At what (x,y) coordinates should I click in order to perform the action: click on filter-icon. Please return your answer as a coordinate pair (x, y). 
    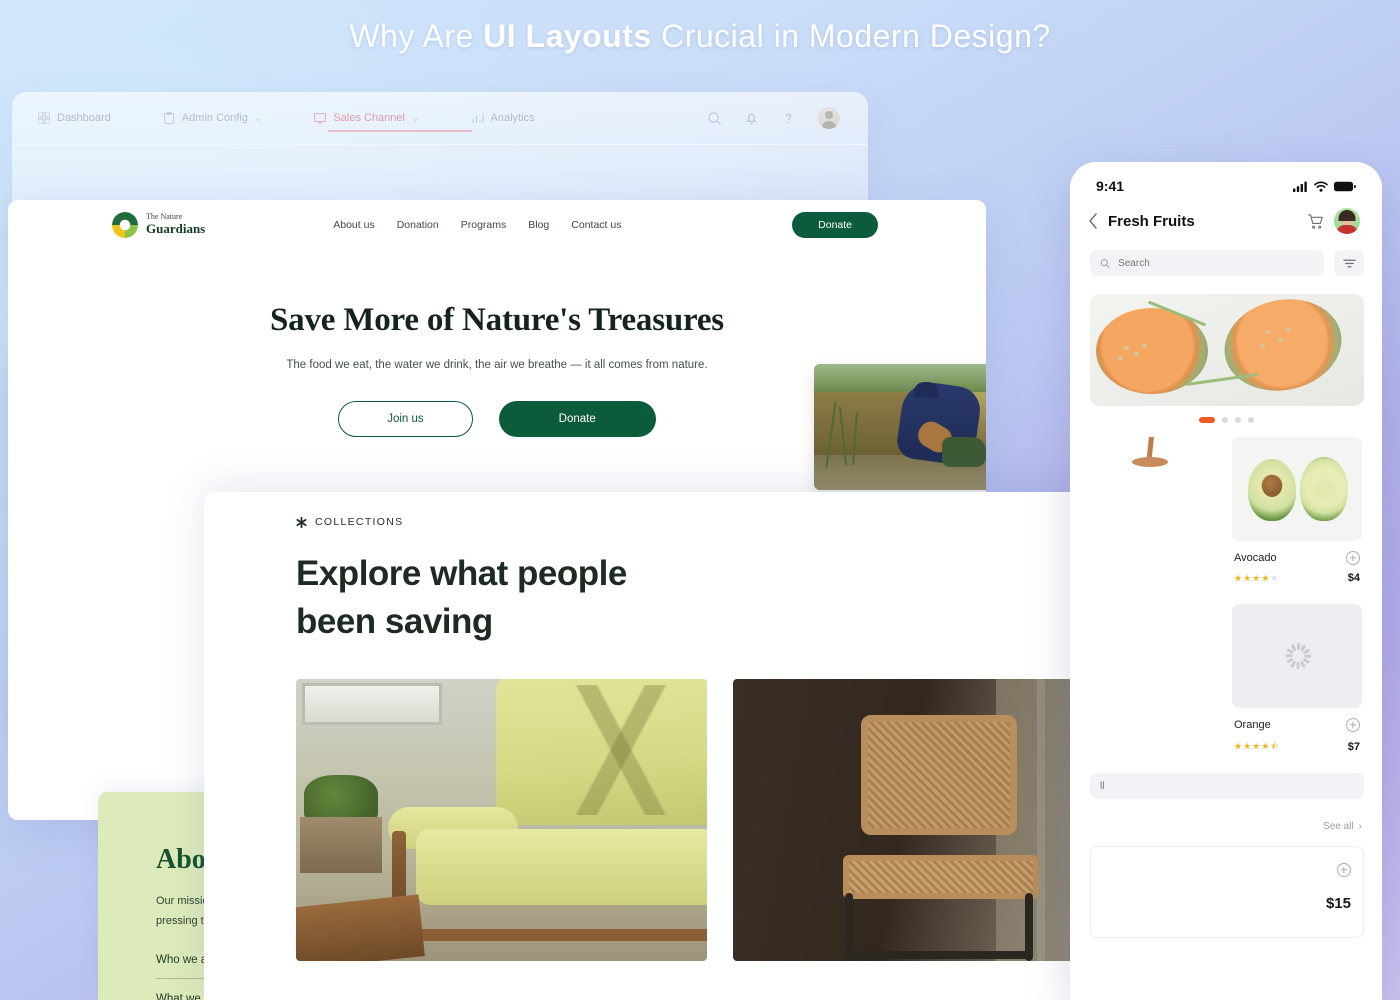
    Looking at the image, I should click on (1349, 263).